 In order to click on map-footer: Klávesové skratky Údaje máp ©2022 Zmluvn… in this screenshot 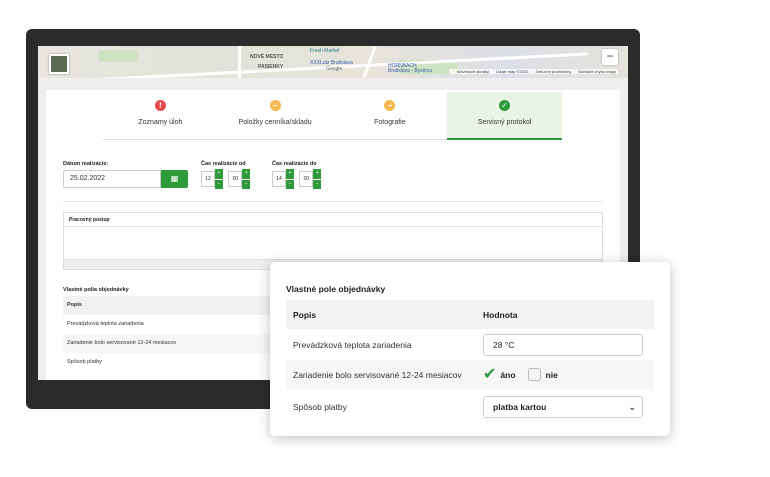, I will do `click(533, 71)`.